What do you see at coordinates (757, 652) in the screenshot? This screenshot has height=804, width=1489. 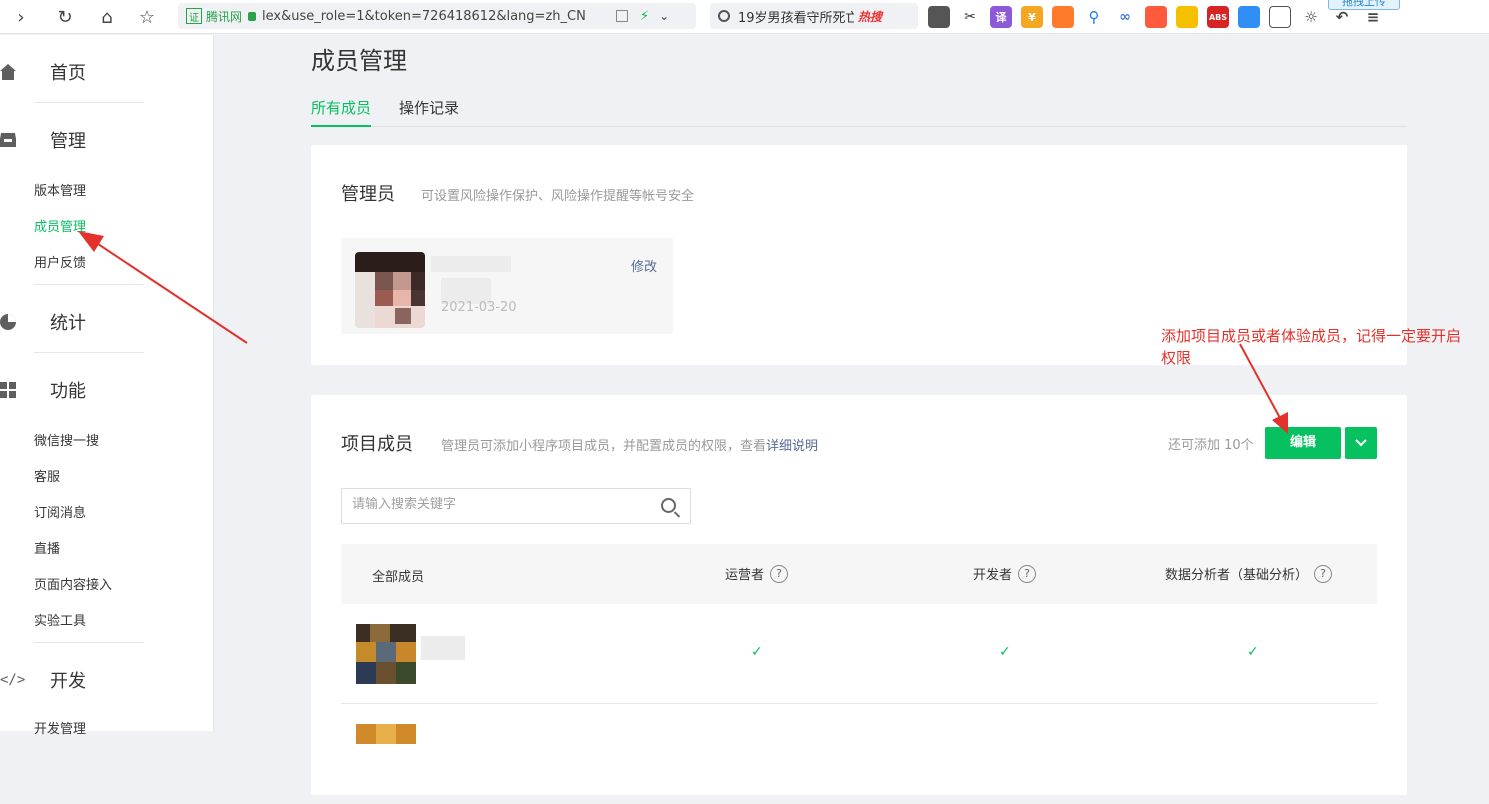 I see `operator-check-icon: ✓` at bounding box center [757, 652].